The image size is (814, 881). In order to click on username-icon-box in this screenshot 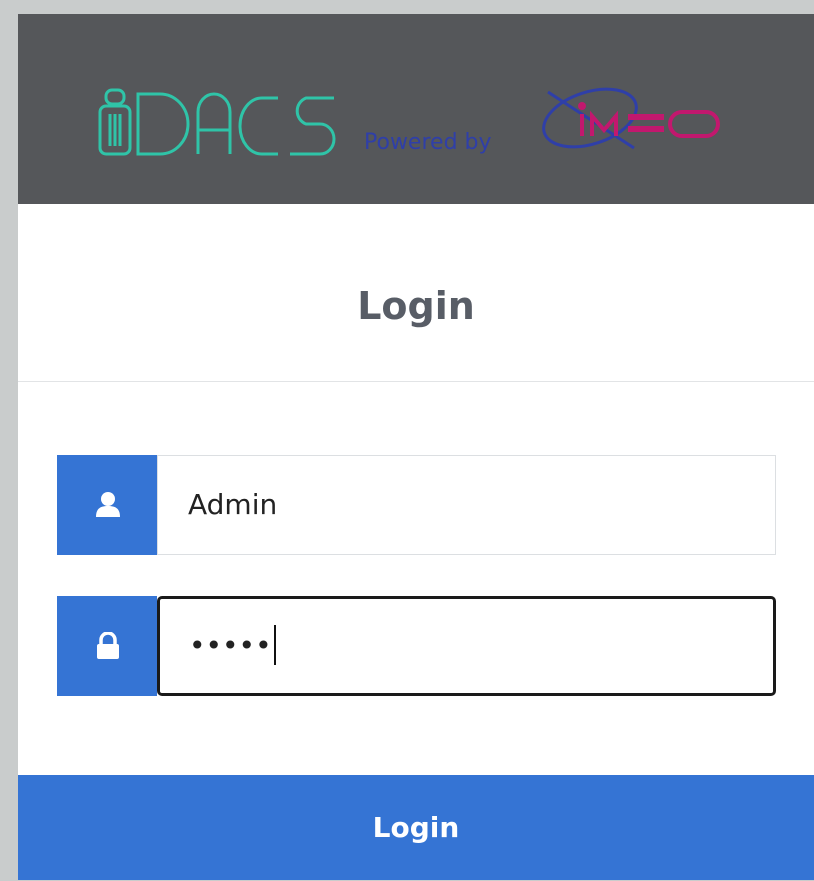, I will do `click(107, 505)`.